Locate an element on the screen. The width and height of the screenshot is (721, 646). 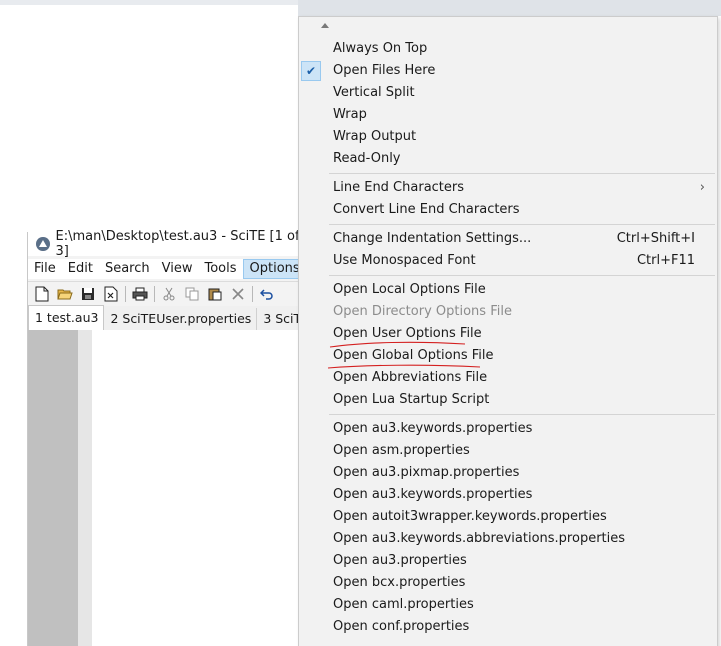
cut-icon is located at coordinates (169, 294).